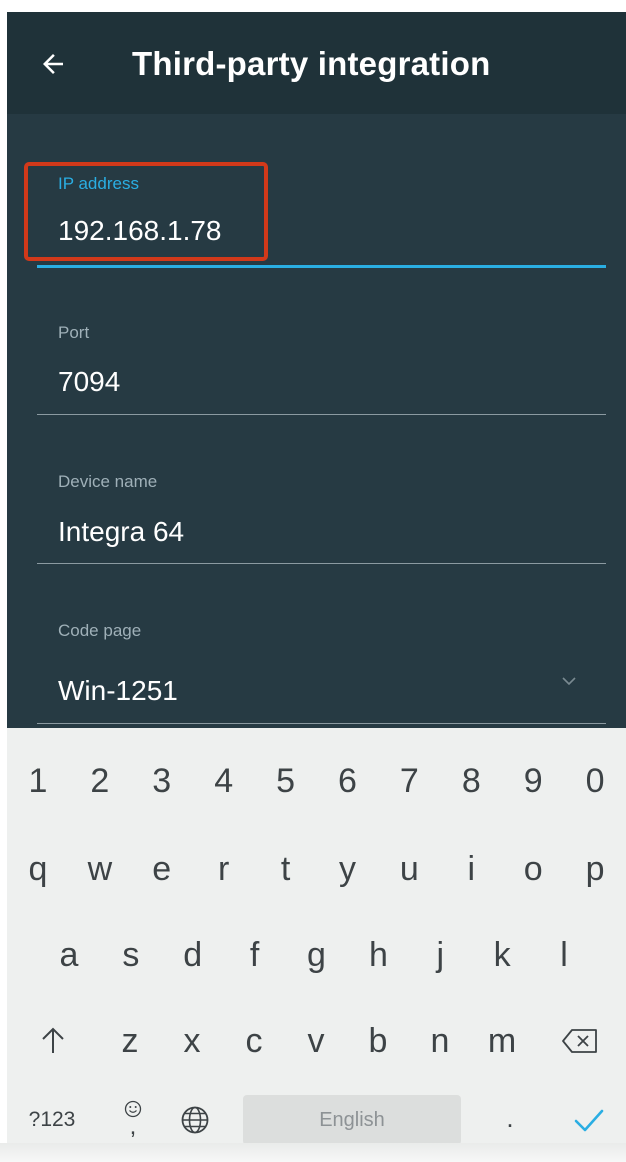 This screenshot has width=626, height=1162. I want to click on key-p: p, so click(595, 869).